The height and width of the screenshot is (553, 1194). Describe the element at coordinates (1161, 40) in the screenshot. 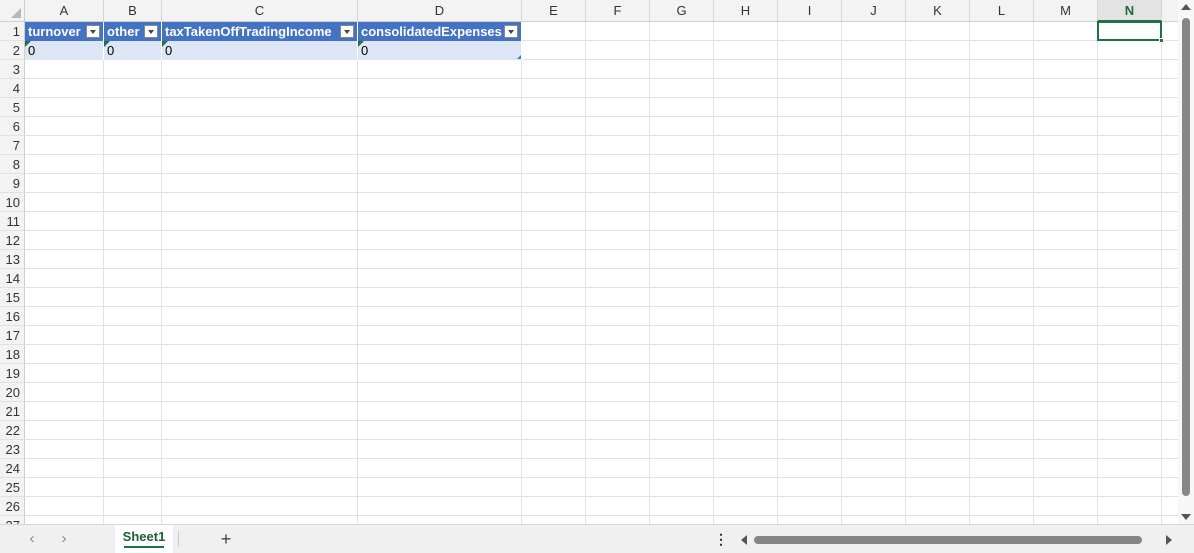

I see `fill-handle` at that location.